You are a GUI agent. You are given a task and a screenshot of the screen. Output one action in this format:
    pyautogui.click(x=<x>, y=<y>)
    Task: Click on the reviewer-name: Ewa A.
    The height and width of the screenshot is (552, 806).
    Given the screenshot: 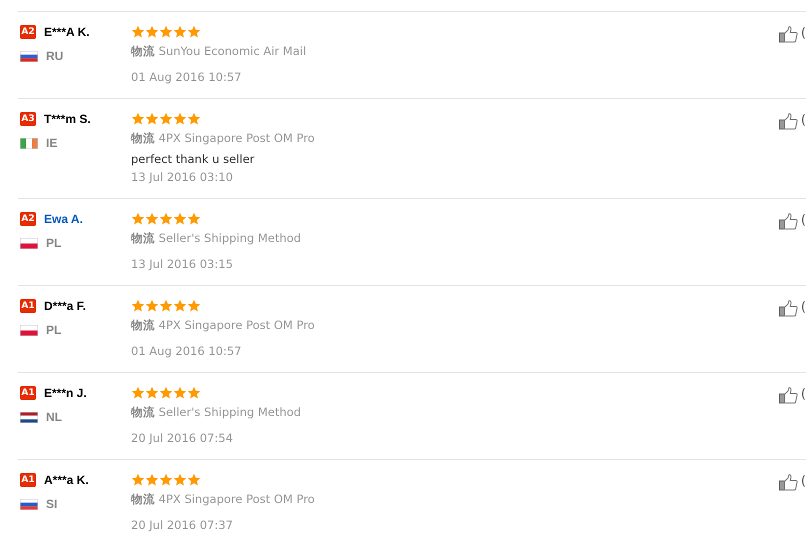 What is the action you would take?
    pyautogui.click(x=63, y=219)
    